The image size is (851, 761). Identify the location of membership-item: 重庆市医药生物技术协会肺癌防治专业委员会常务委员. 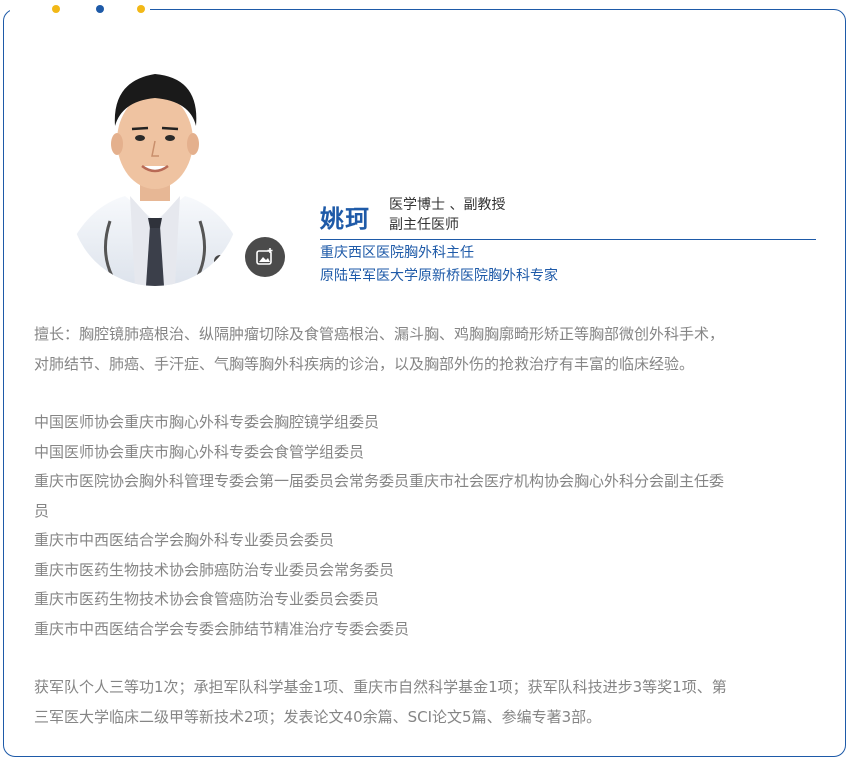
(214, 569).